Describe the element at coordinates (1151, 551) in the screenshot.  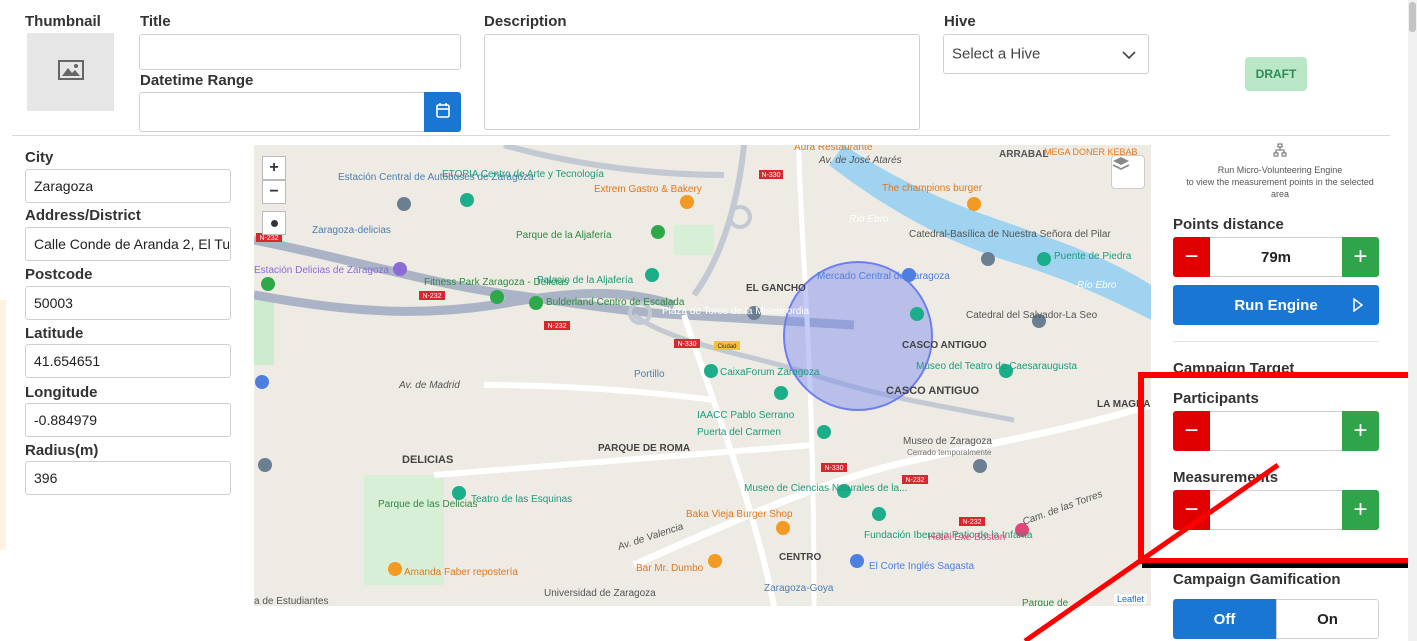
I see `annotation-slash` at that location.